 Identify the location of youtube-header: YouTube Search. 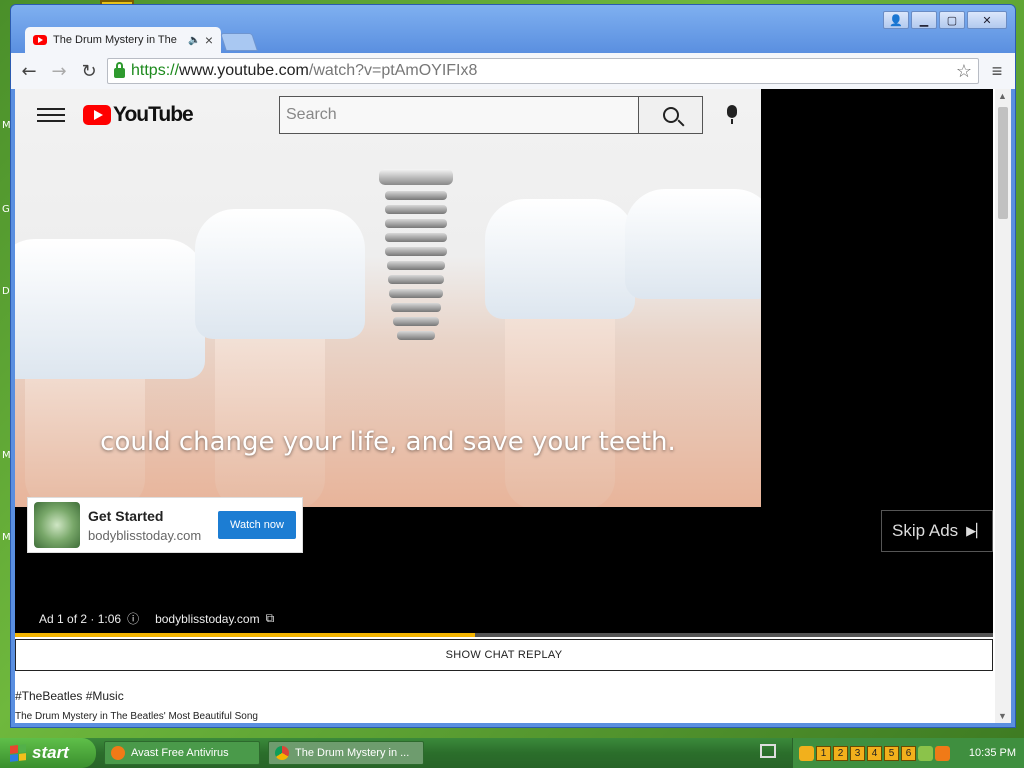
(388, 115).